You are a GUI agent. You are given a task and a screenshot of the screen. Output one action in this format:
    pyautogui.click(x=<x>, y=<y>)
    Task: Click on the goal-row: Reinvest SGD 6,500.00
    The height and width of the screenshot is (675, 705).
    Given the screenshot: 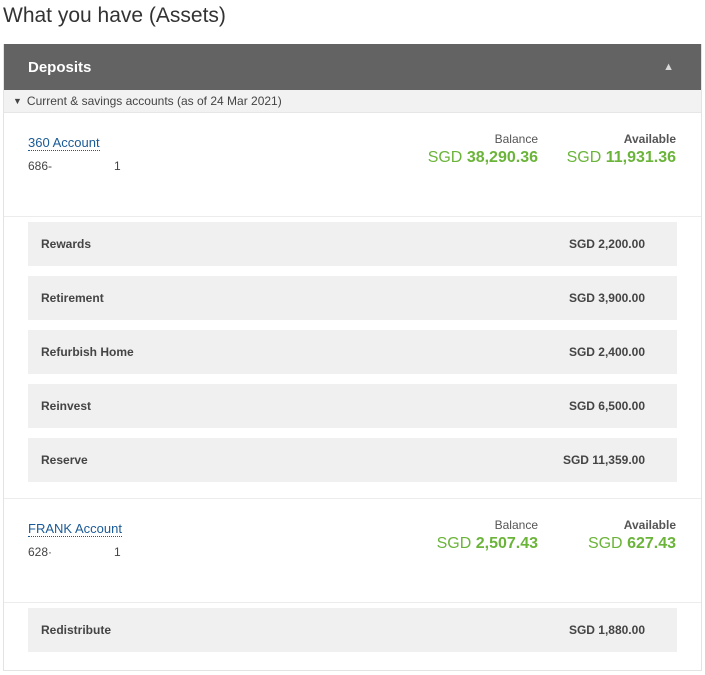 What is the action you would take?
    pyautogui.click(x=352, y=406)
    